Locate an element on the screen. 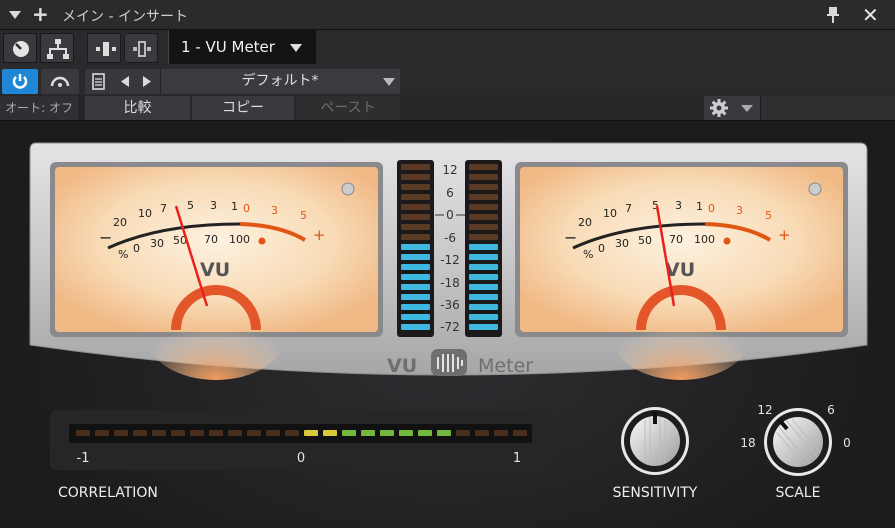 This screenshot has width=895, height=528. compare-button: 比較 is located at coordinates (137, 108).